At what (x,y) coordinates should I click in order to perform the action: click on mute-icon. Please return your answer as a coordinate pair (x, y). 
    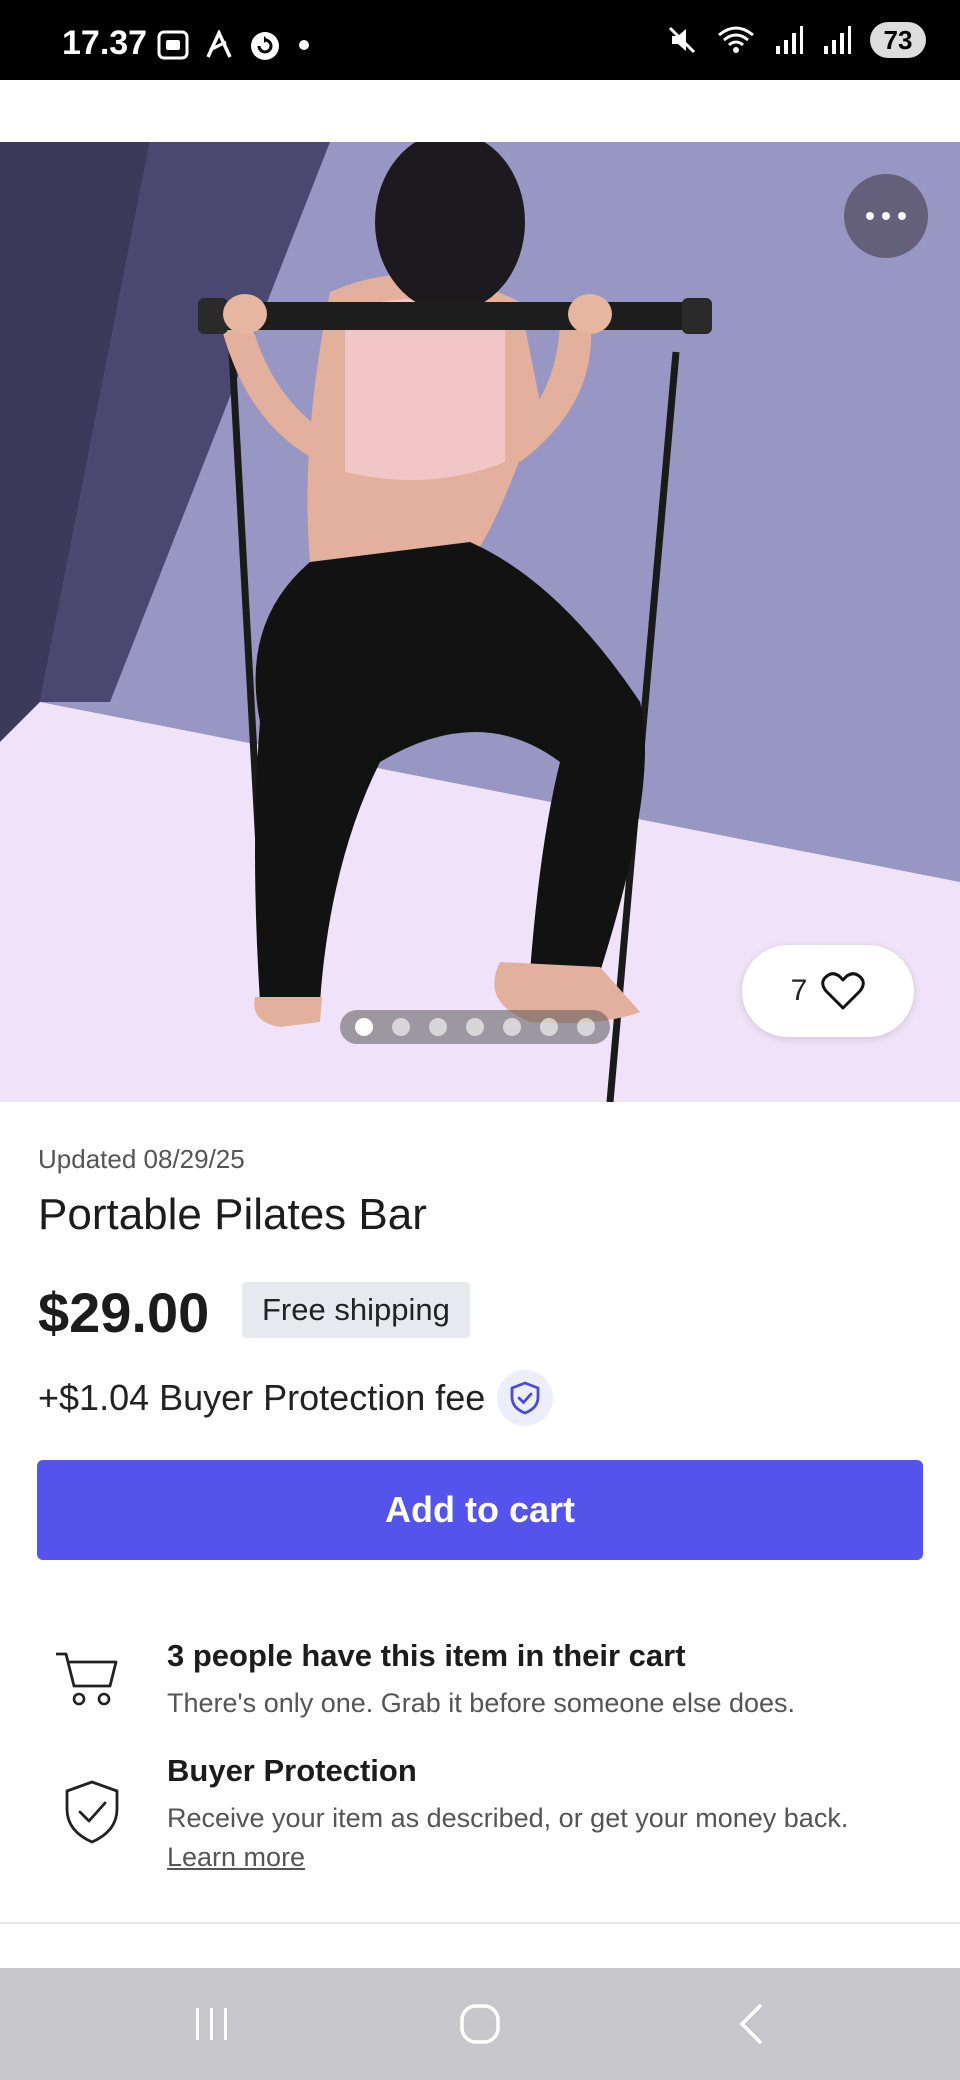
    Looking at the image, I should click on (682, 40).